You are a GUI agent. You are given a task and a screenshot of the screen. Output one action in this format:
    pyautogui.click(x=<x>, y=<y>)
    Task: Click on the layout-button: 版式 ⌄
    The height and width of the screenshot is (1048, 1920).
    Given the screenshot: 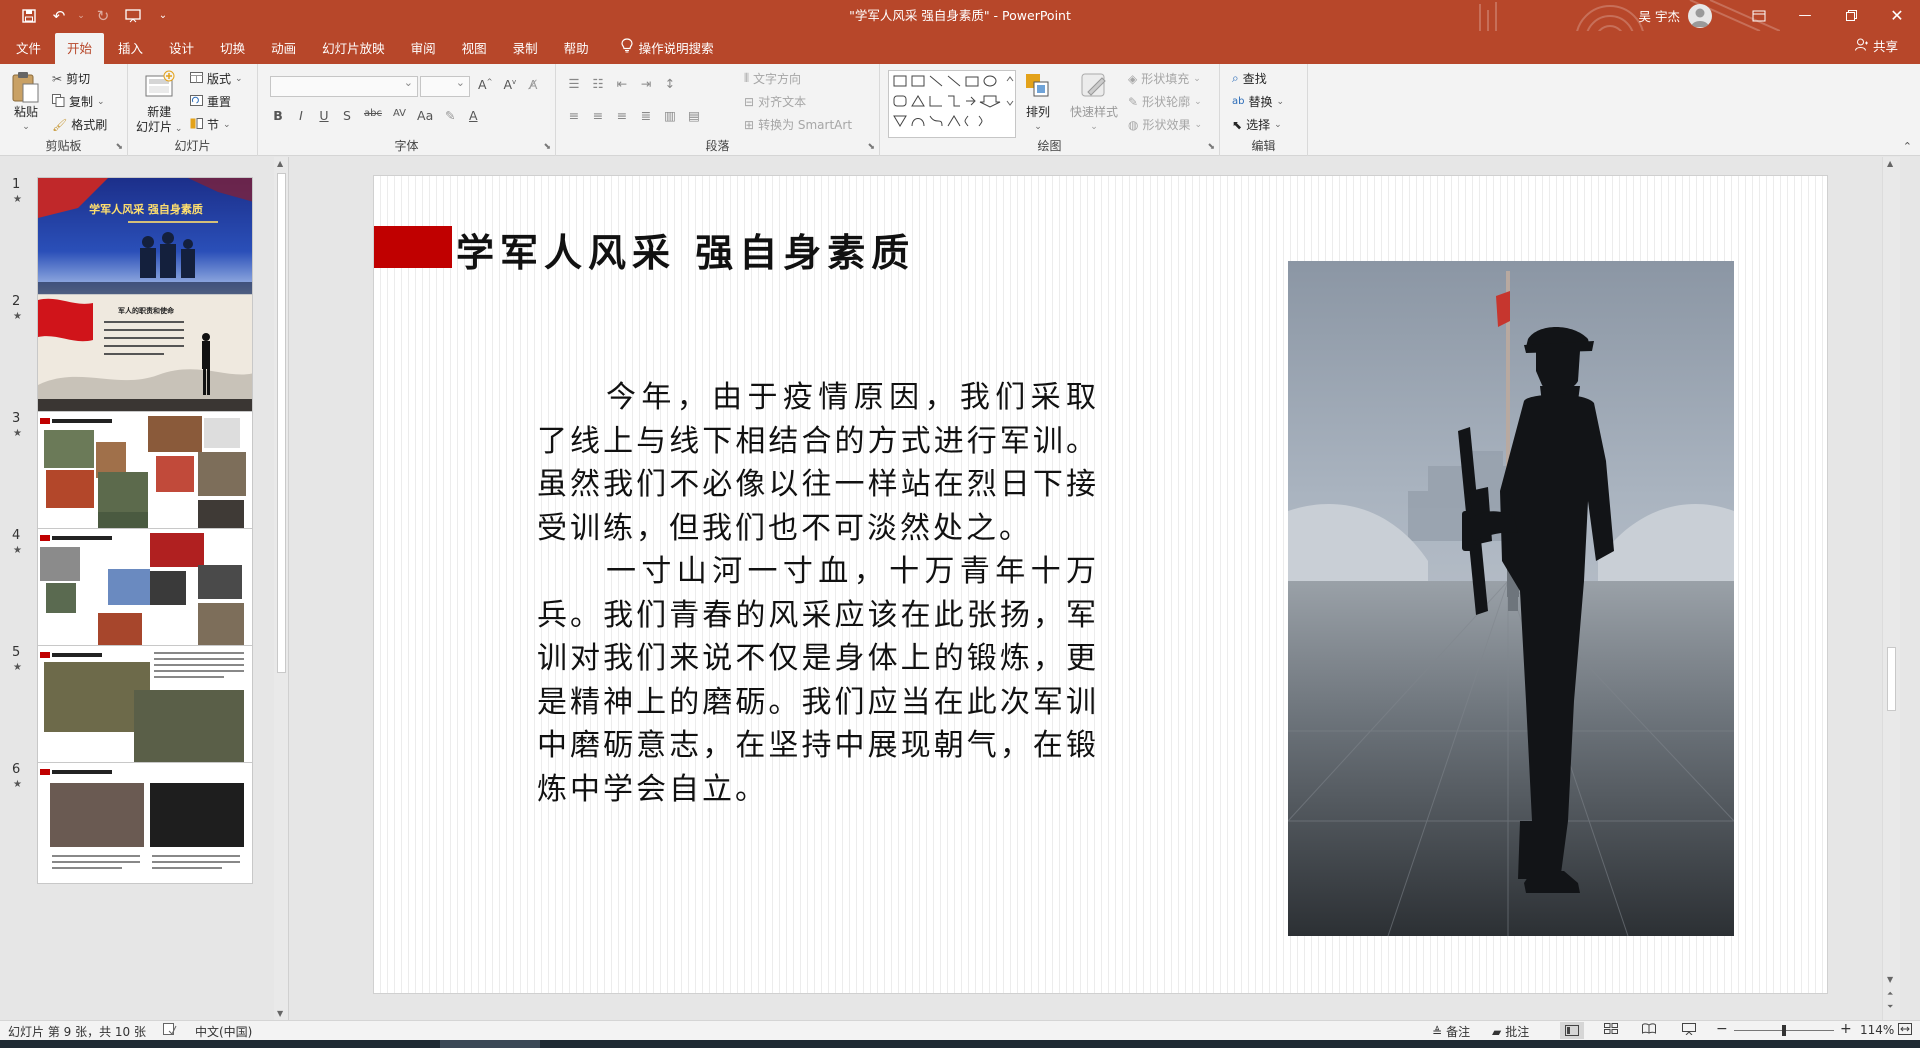 What is the action you would take?
    pyautogui.click(x=216, y=78)
    